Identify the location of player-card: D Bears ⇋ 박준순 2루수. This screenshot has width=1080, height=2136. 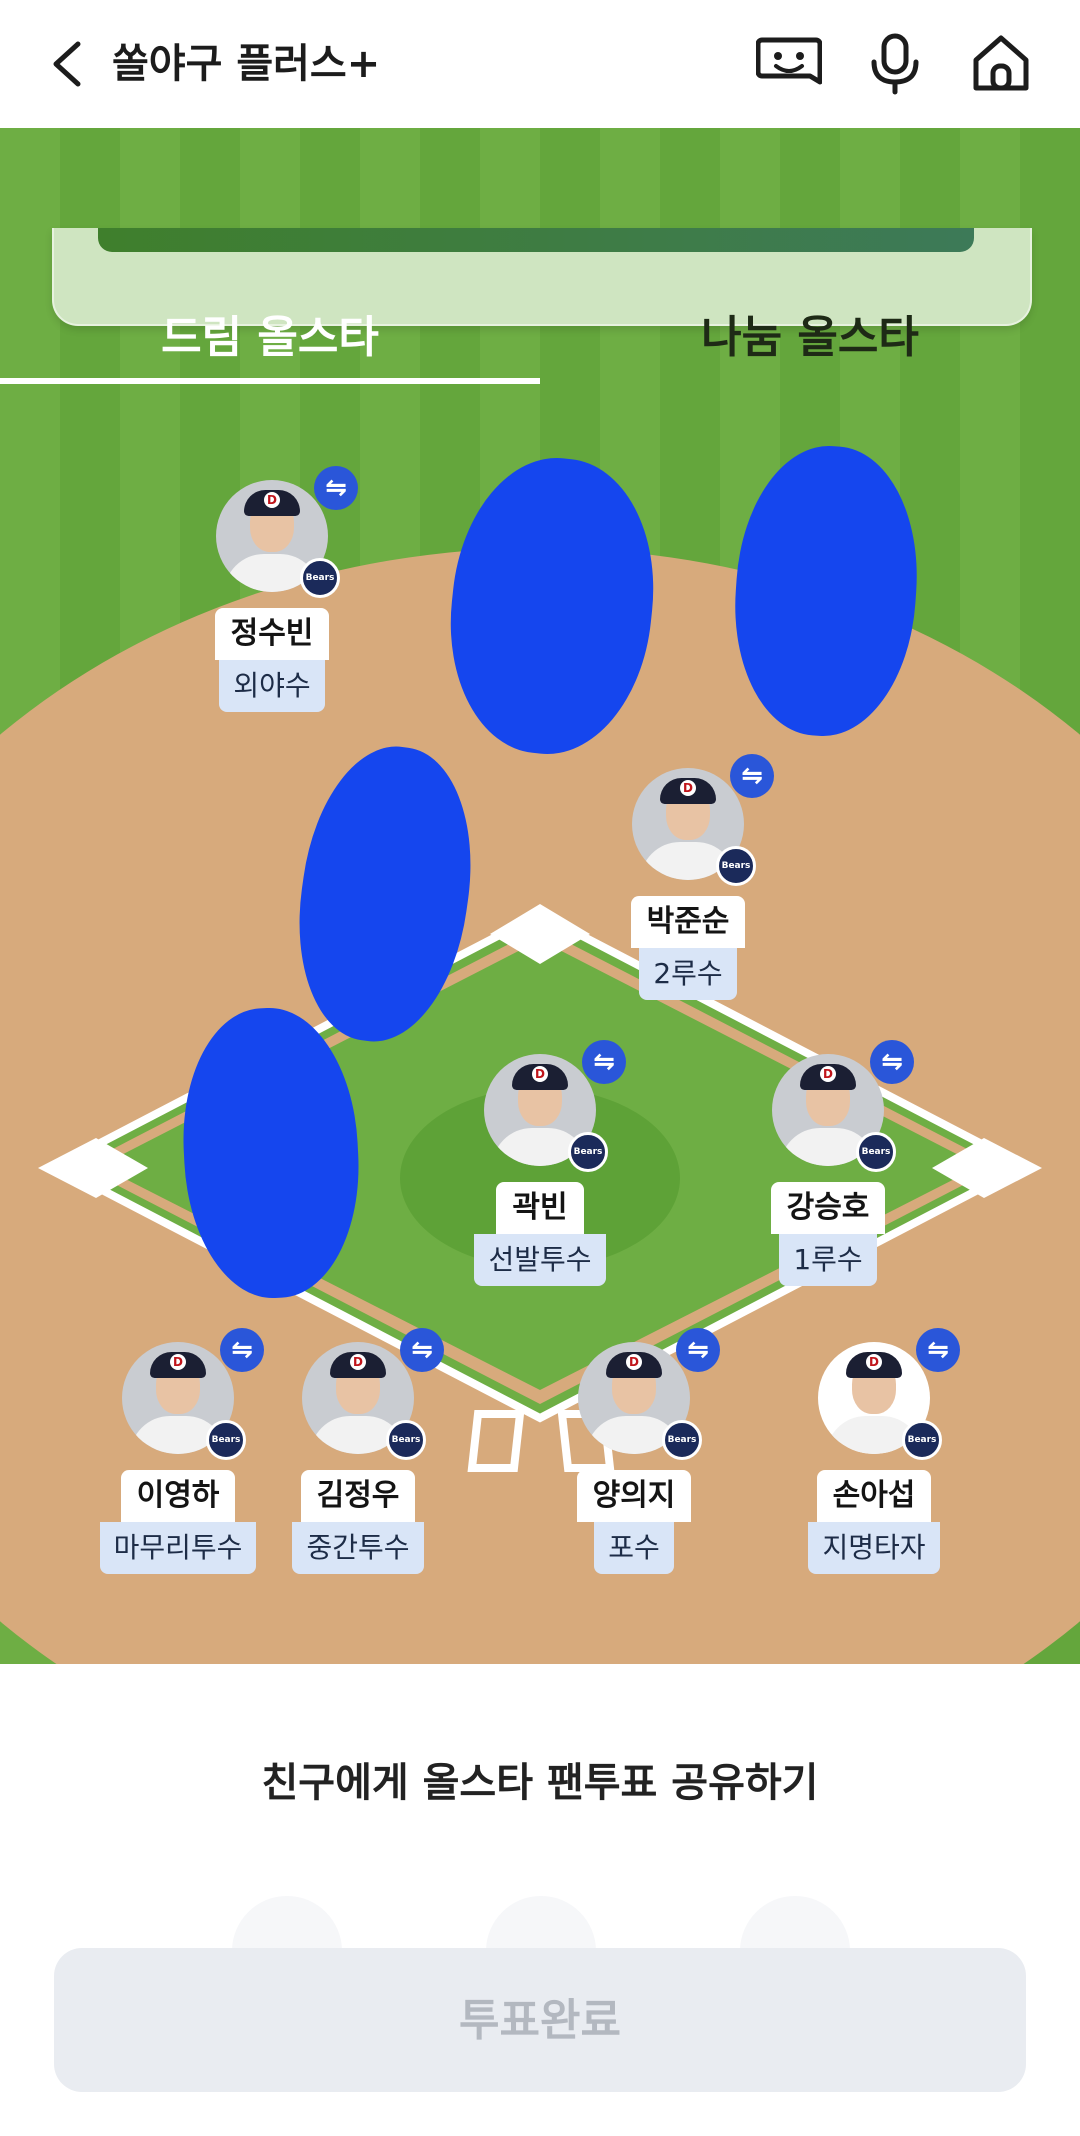
(688, 881).